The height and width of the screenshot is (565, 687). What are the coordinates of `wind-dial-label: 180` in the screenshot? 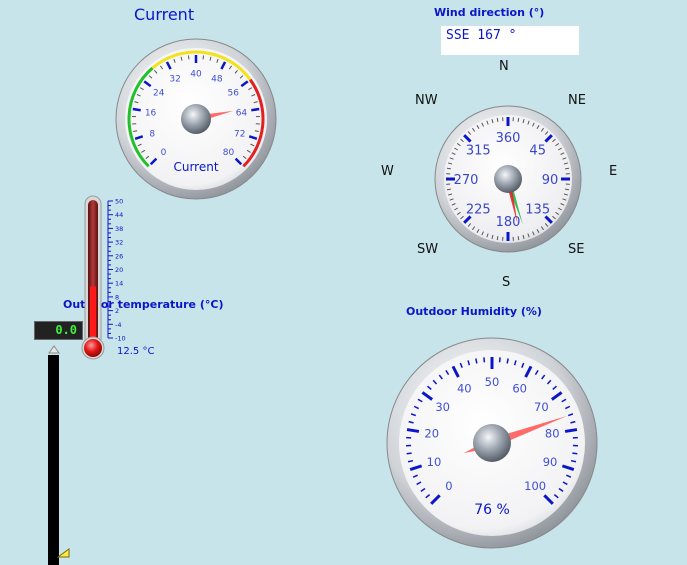 It's located at (508, 222).